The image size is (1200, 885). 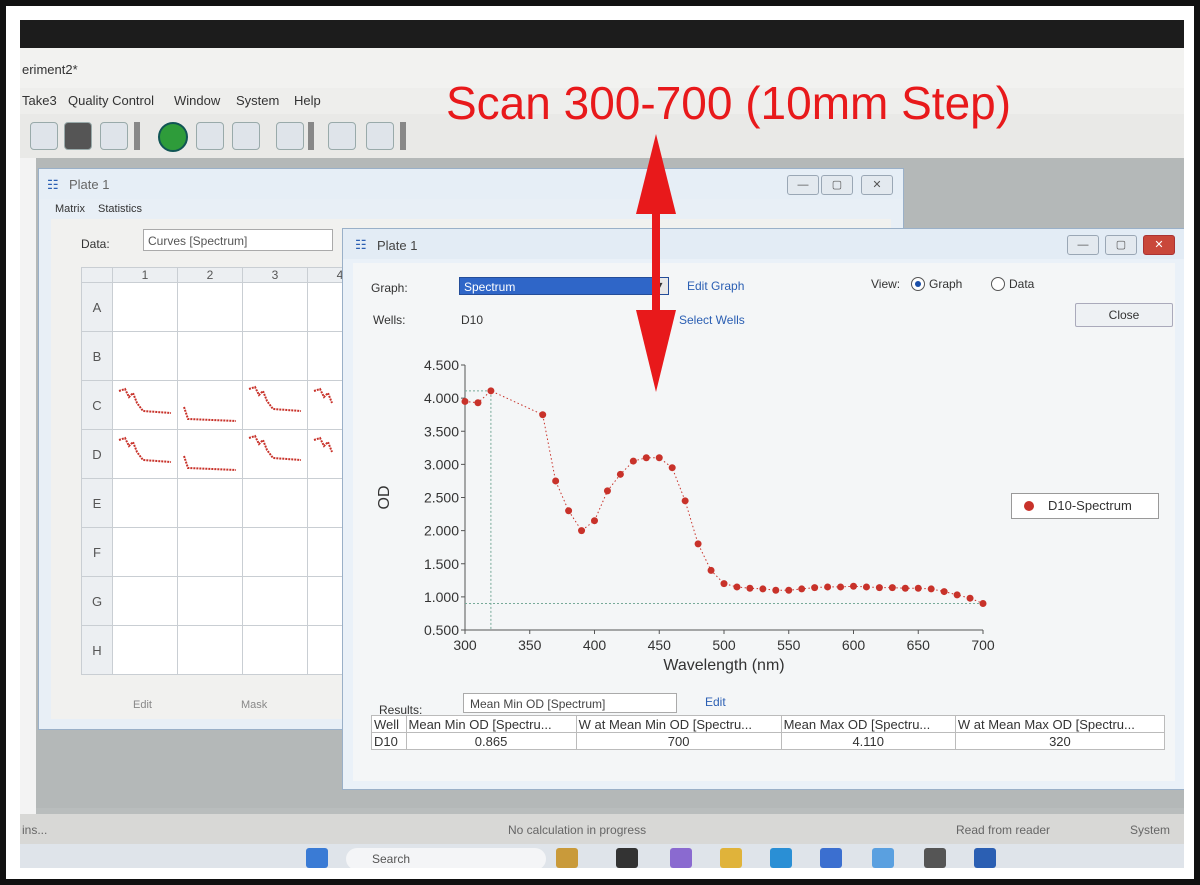 I want to click on import-icon, so click(x=290, y=136).